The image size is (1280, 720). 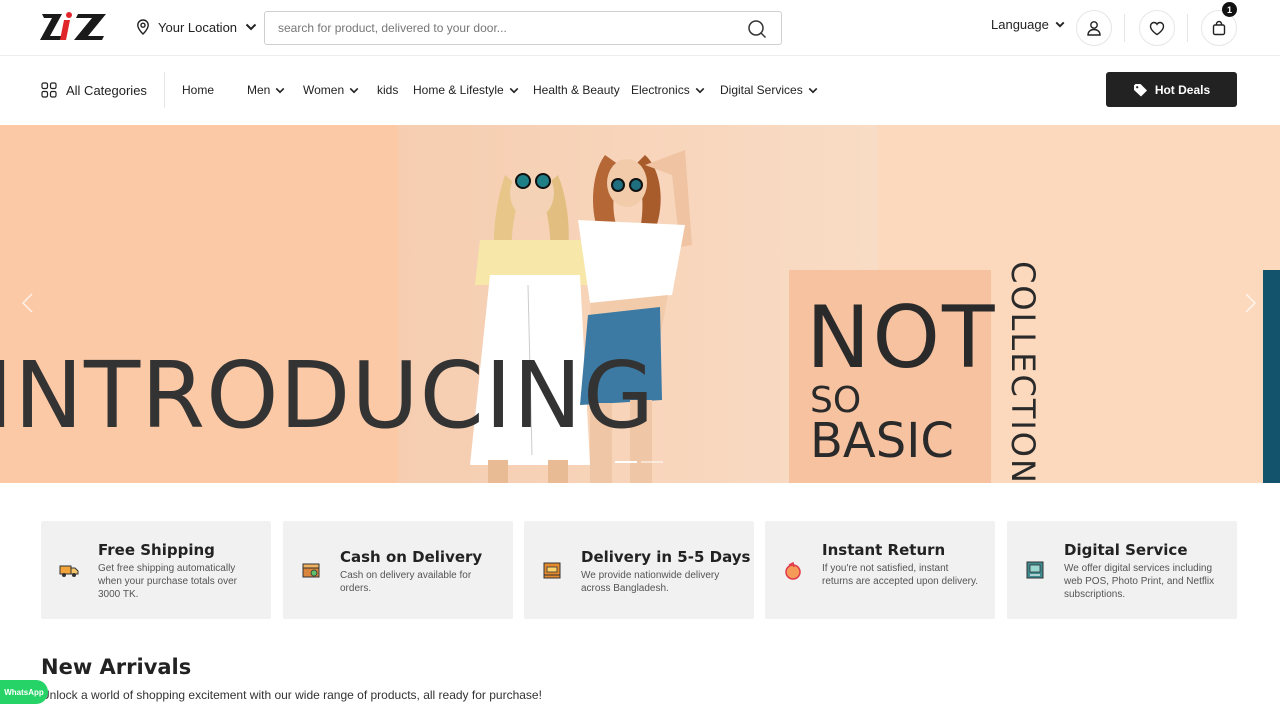 I want to click on nav-item-digital-services: Digital Services, so click(x=769, y=90).